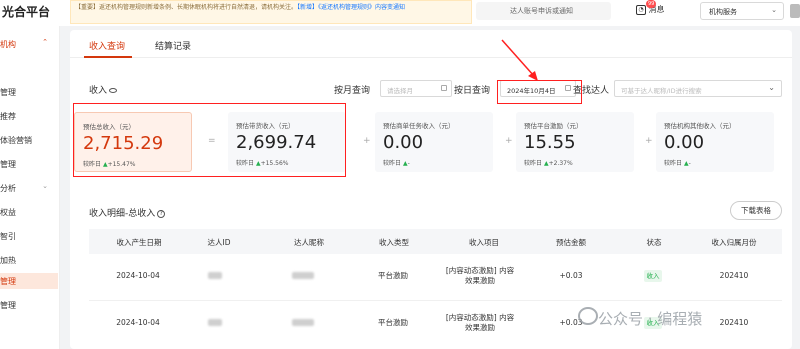 This screenshot has height=349, width=800. What do you see at coordinates (173, 45) in the screenshot?
I see `tab-settlement: 结算记录` at bounding box center [173, 45].